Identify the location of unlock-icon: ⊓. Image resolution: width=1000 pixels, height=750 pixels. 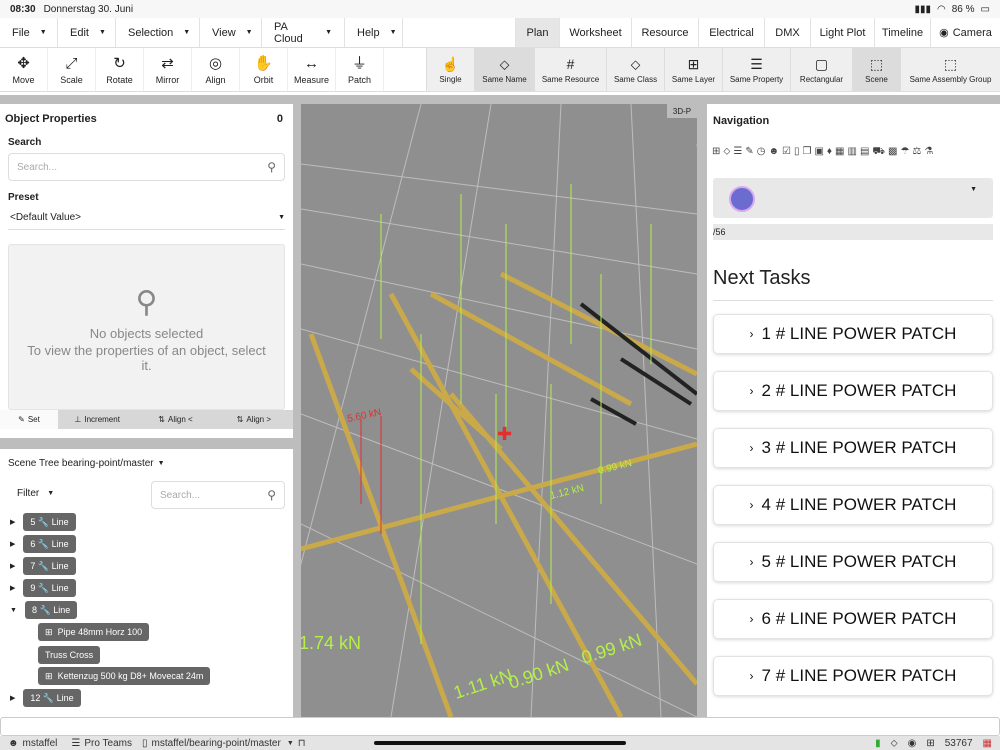
(302, 743).